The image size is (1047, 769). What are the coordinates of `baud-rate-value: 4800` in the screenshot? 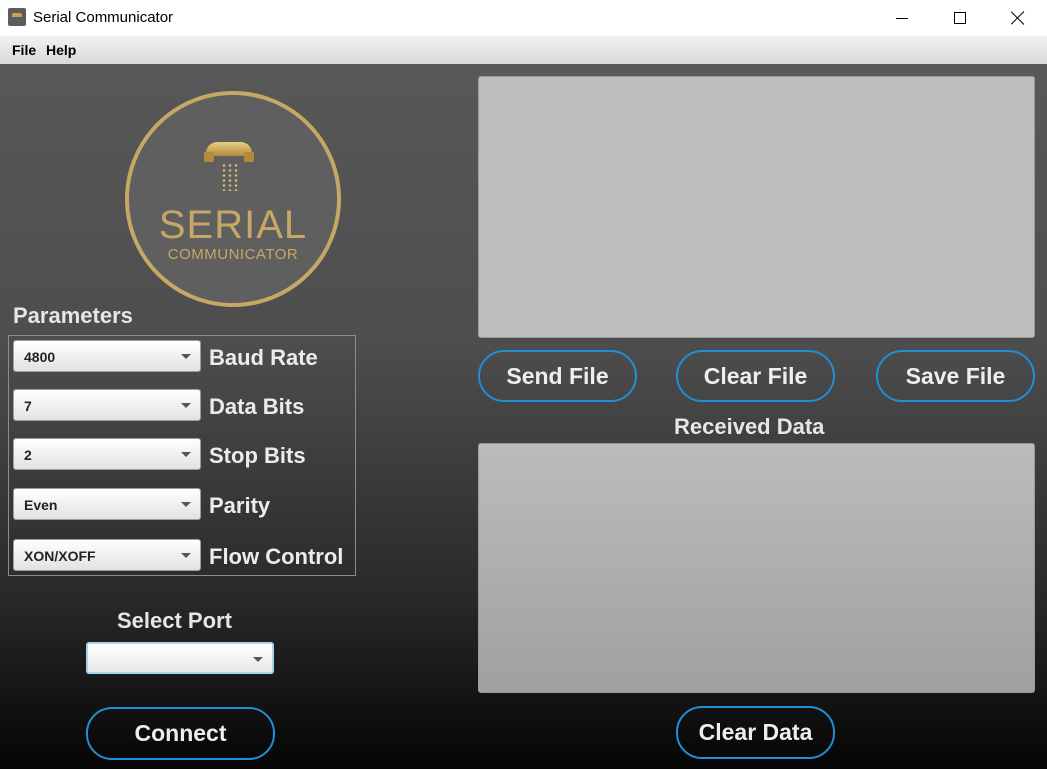 It's located at (40, 357).